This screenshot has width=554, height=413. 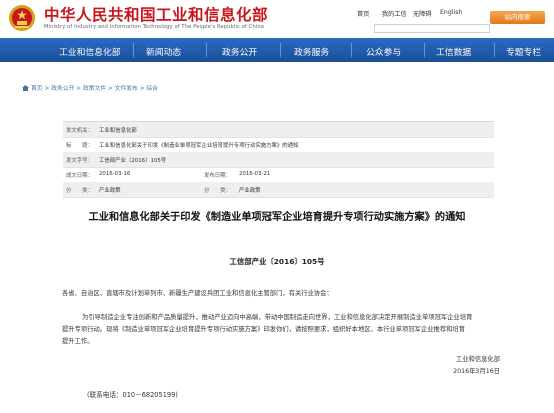 I want to click on link-my-miit: 我的工信, so click(x=394, y=13).